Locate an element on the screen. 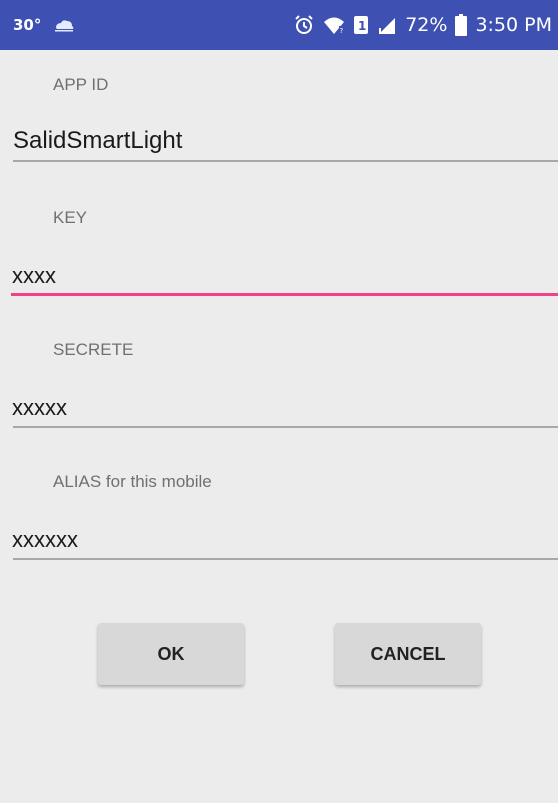  weather-icon is located at coordinates (64, 25).